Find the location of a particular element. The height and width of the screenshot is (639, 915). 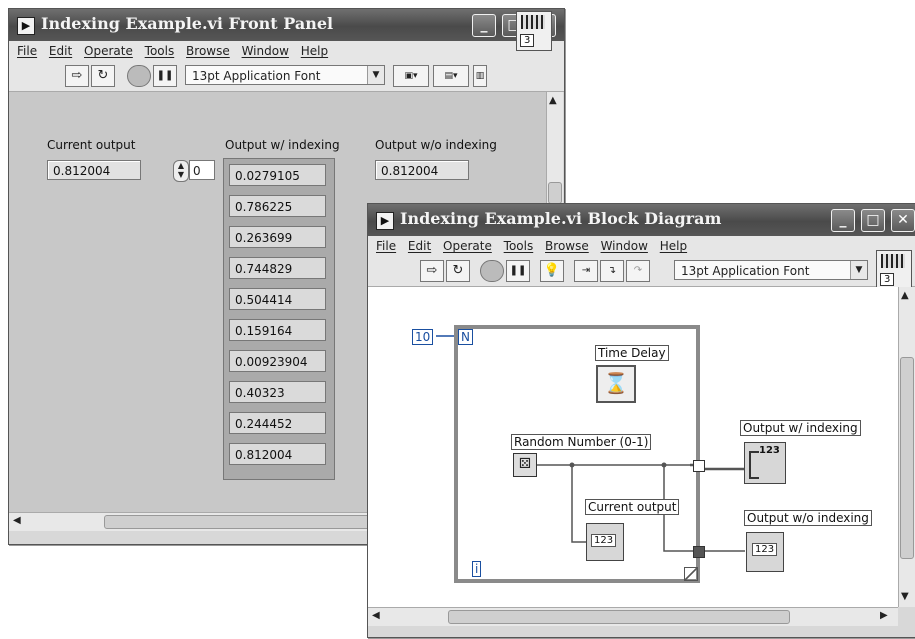

front-panel-title: Indexing Example.vi Front Panel is located at coordinates (187, 23).